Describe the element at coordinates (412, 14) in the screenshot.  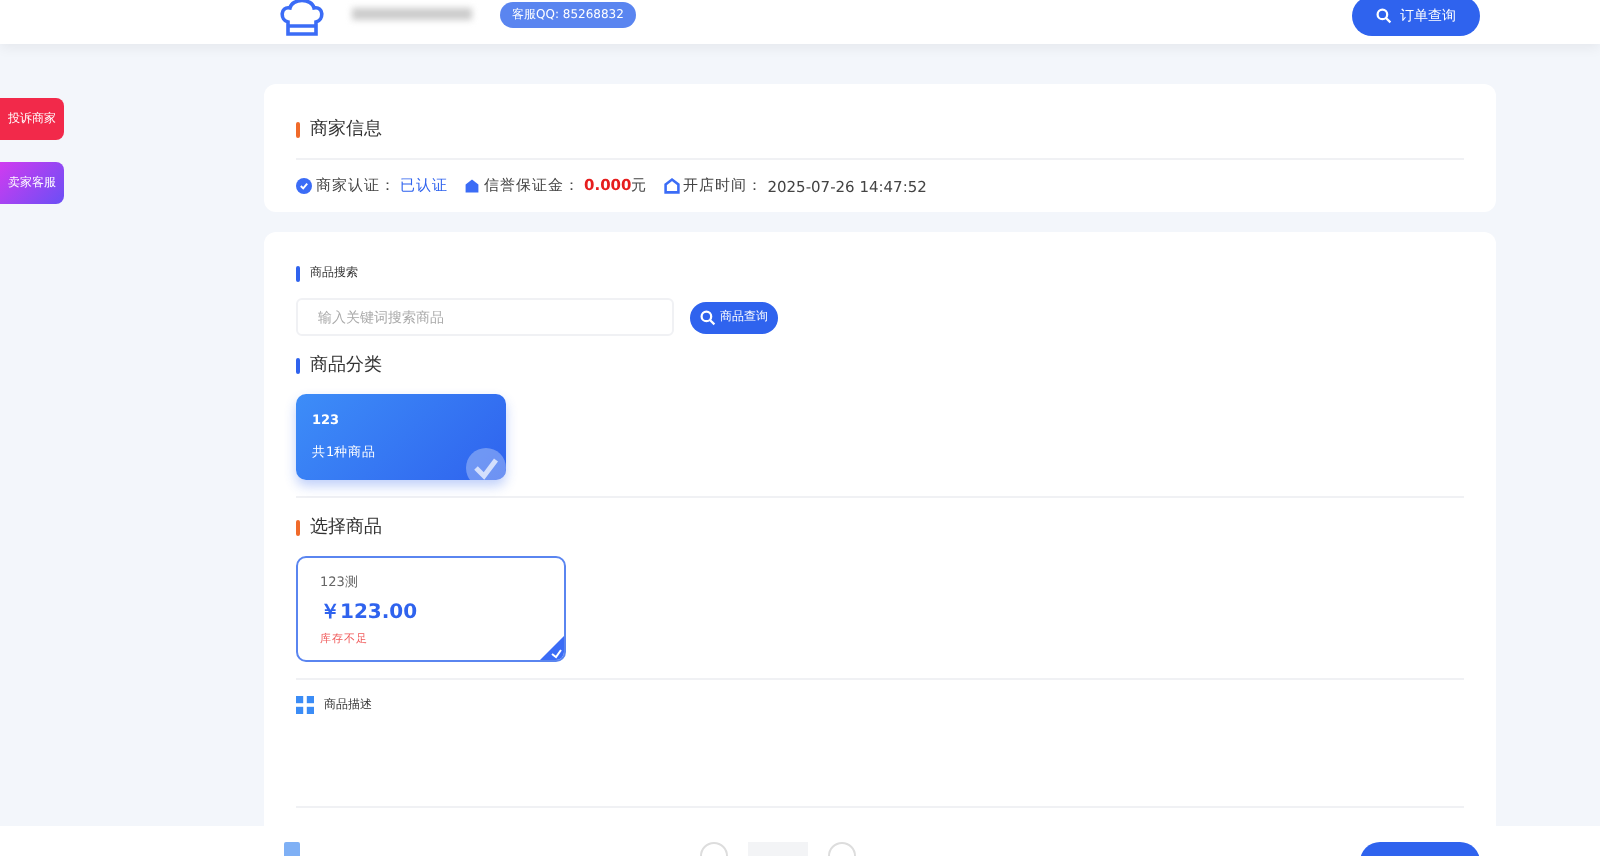
I see `blurred-site-name` at that location.